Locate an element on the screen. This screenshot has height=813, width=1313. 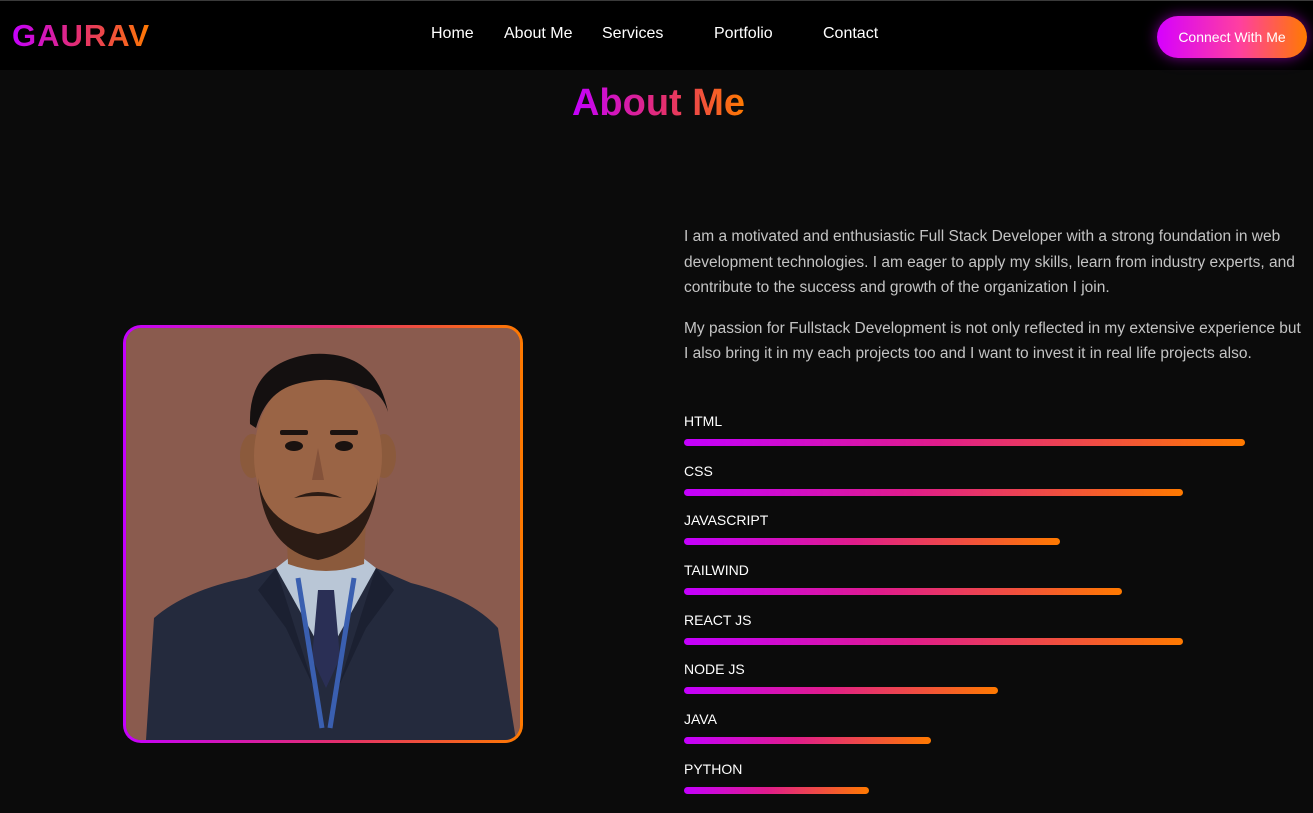
skill-item-java: JAVA is located at coordinates (994, 736).